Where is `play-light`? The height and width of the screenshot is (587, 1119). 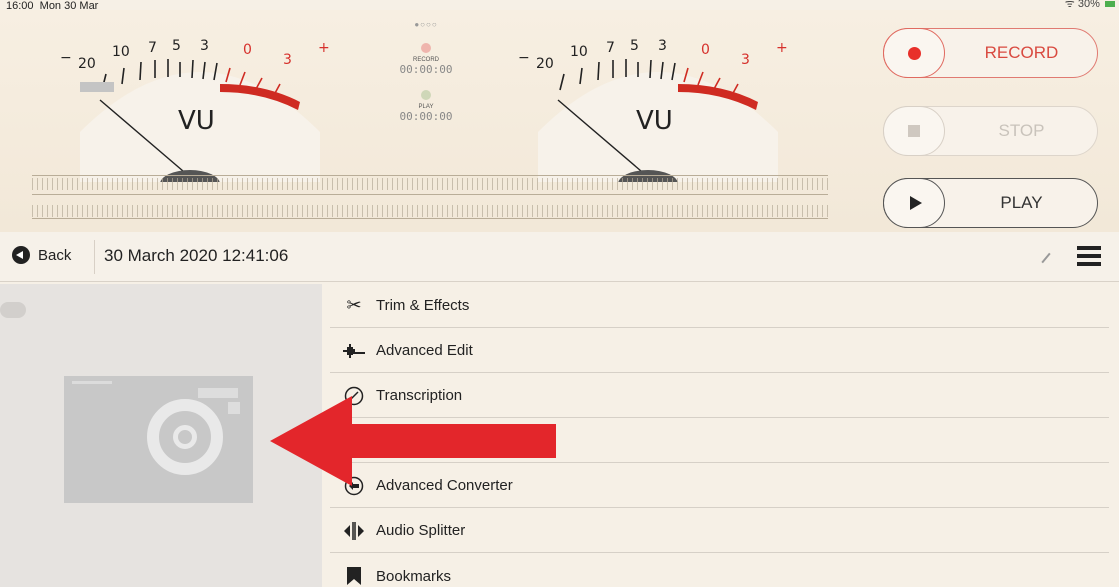 play-light is located at coordinates (426, 95).